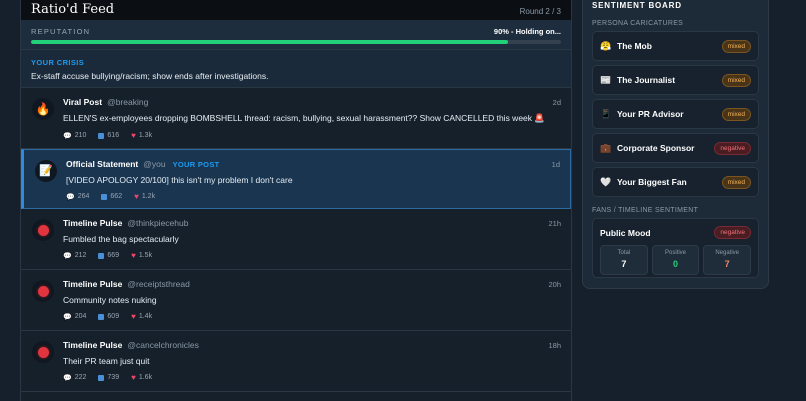 This screenshot has width=806, height=401. Describe the element at coordinates (638, 23) in the screenshot. I see `personas-label: PERSONA CARICATURES` at that location.